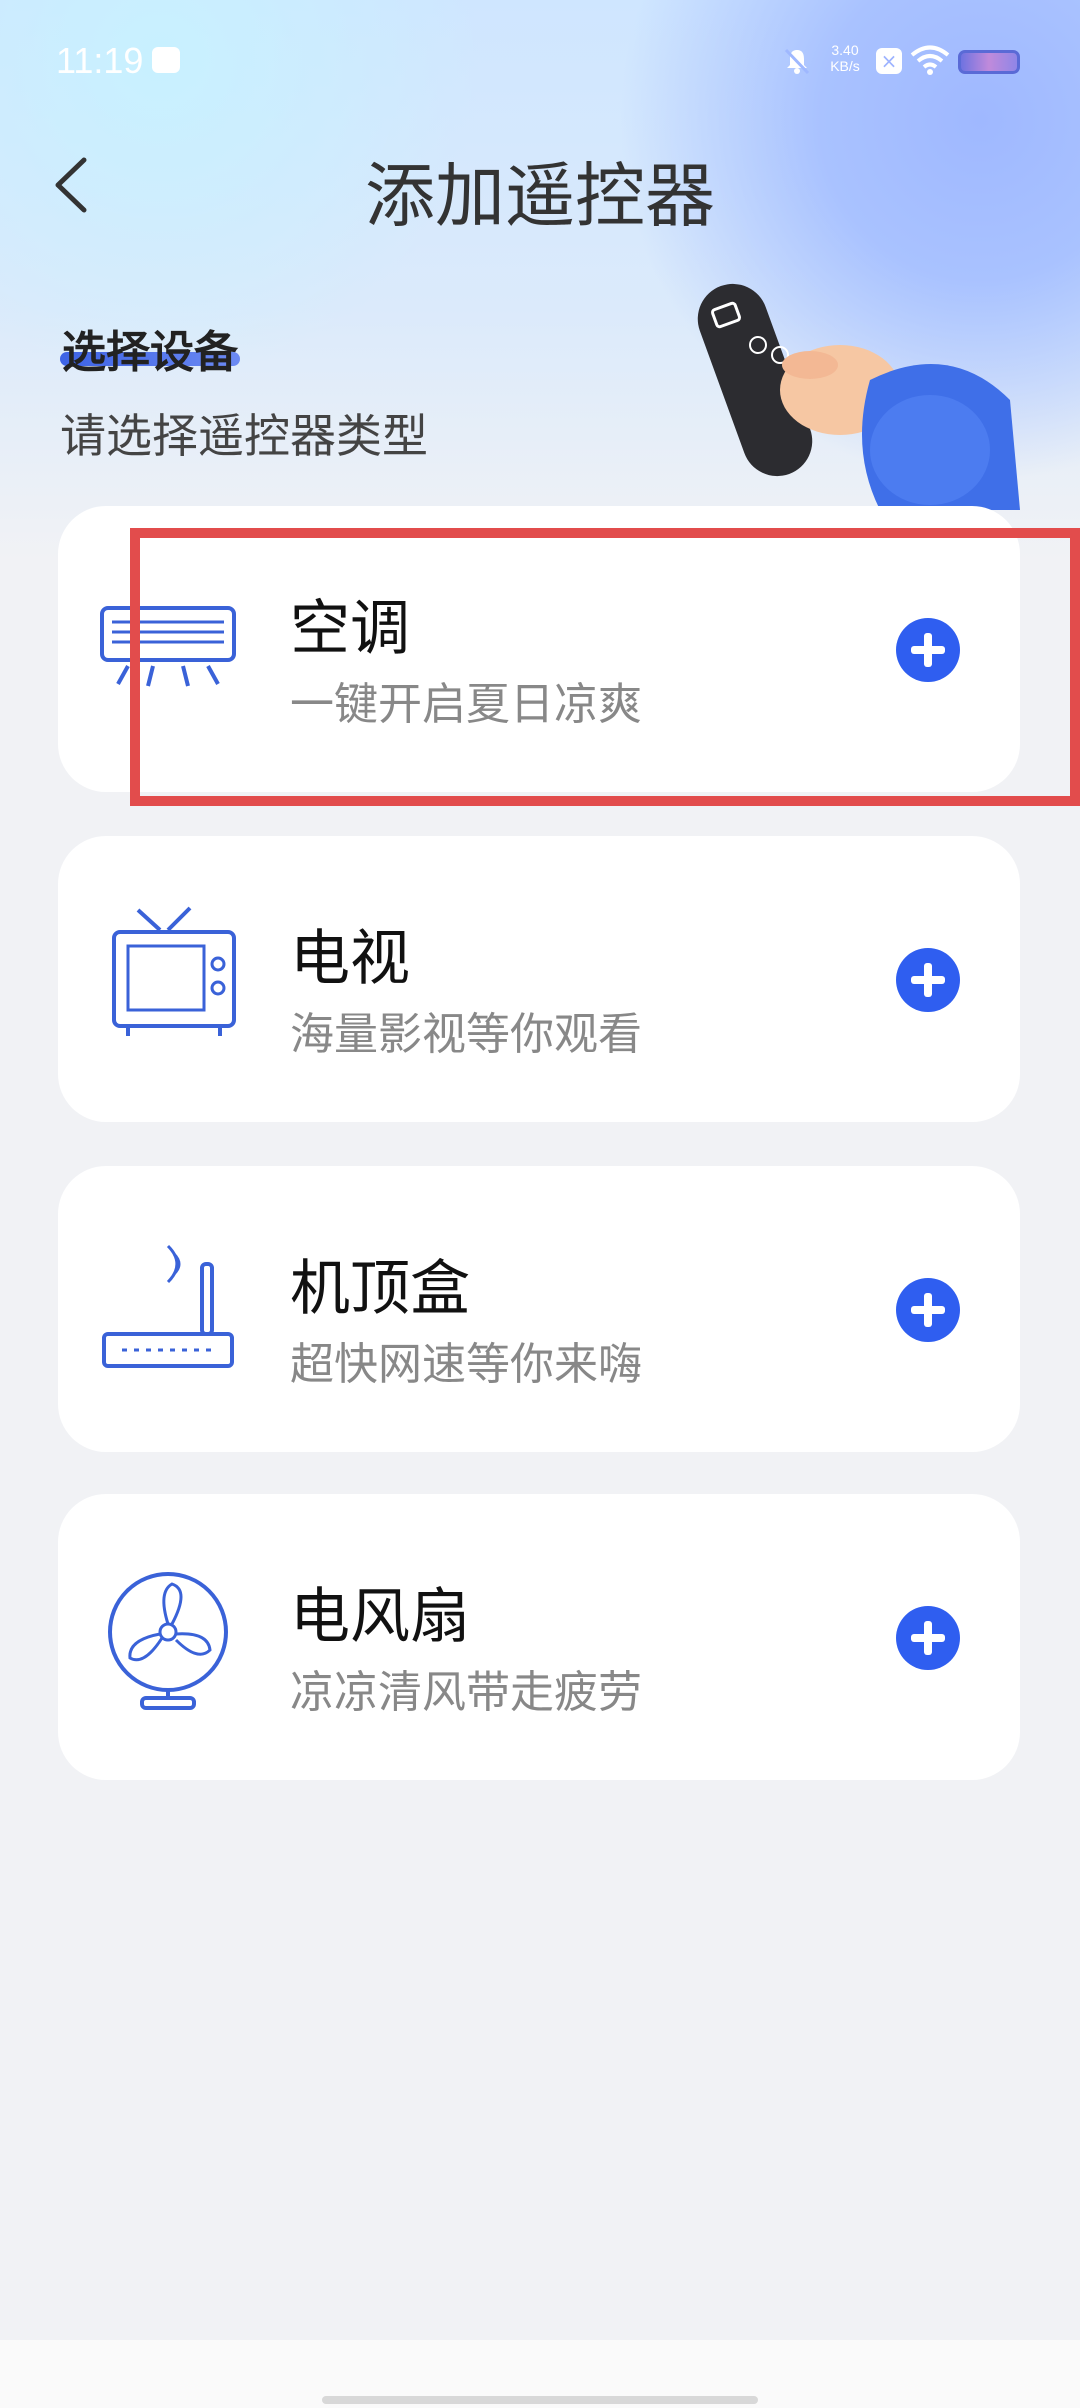 The image size is (1080, 2408). What do you see at coordinates (539, 1637) in the screenshot?
I see `device-card-fan: 电风扇 凉凉清风带走疲劳` at bounding box center [539, 1637].